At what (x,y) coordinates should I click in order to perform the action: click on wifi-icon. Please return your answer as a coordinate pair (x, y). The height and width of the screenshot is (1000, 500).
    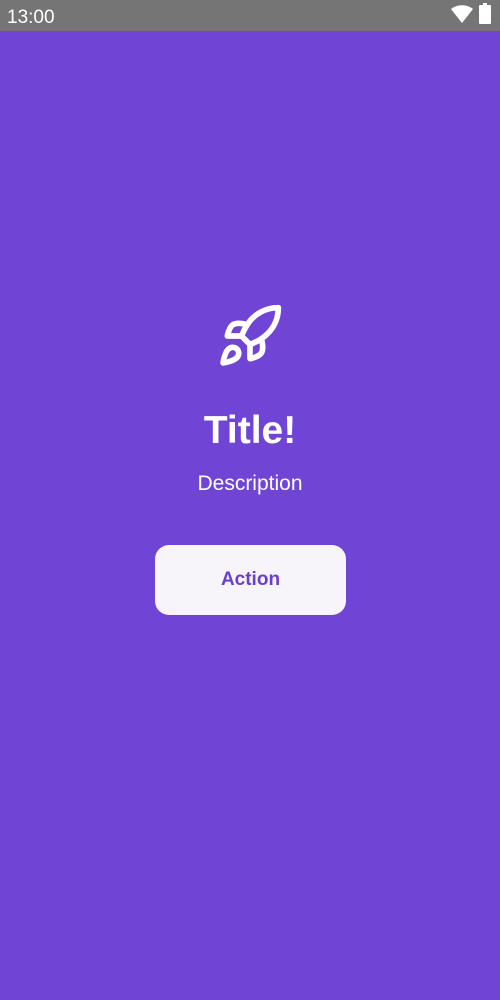
    Looking at the image, I should click on (462, 16).